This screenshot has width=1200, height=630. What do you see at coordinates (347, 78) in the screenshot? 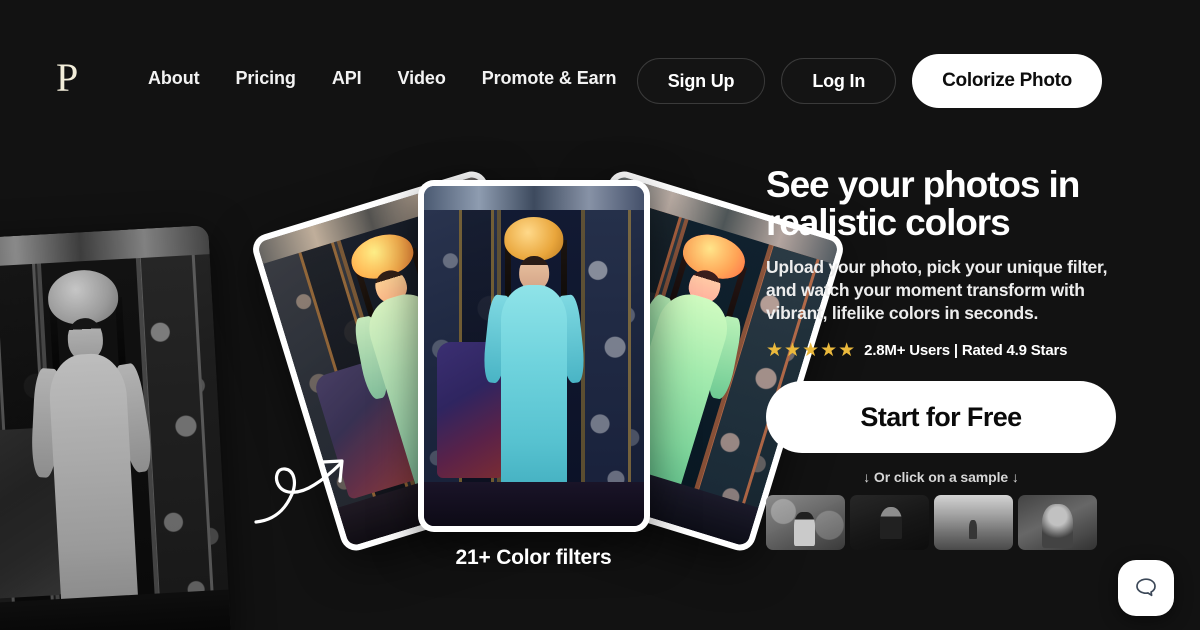
I see `nav-link-api: API` at bounding box center [347, 78].